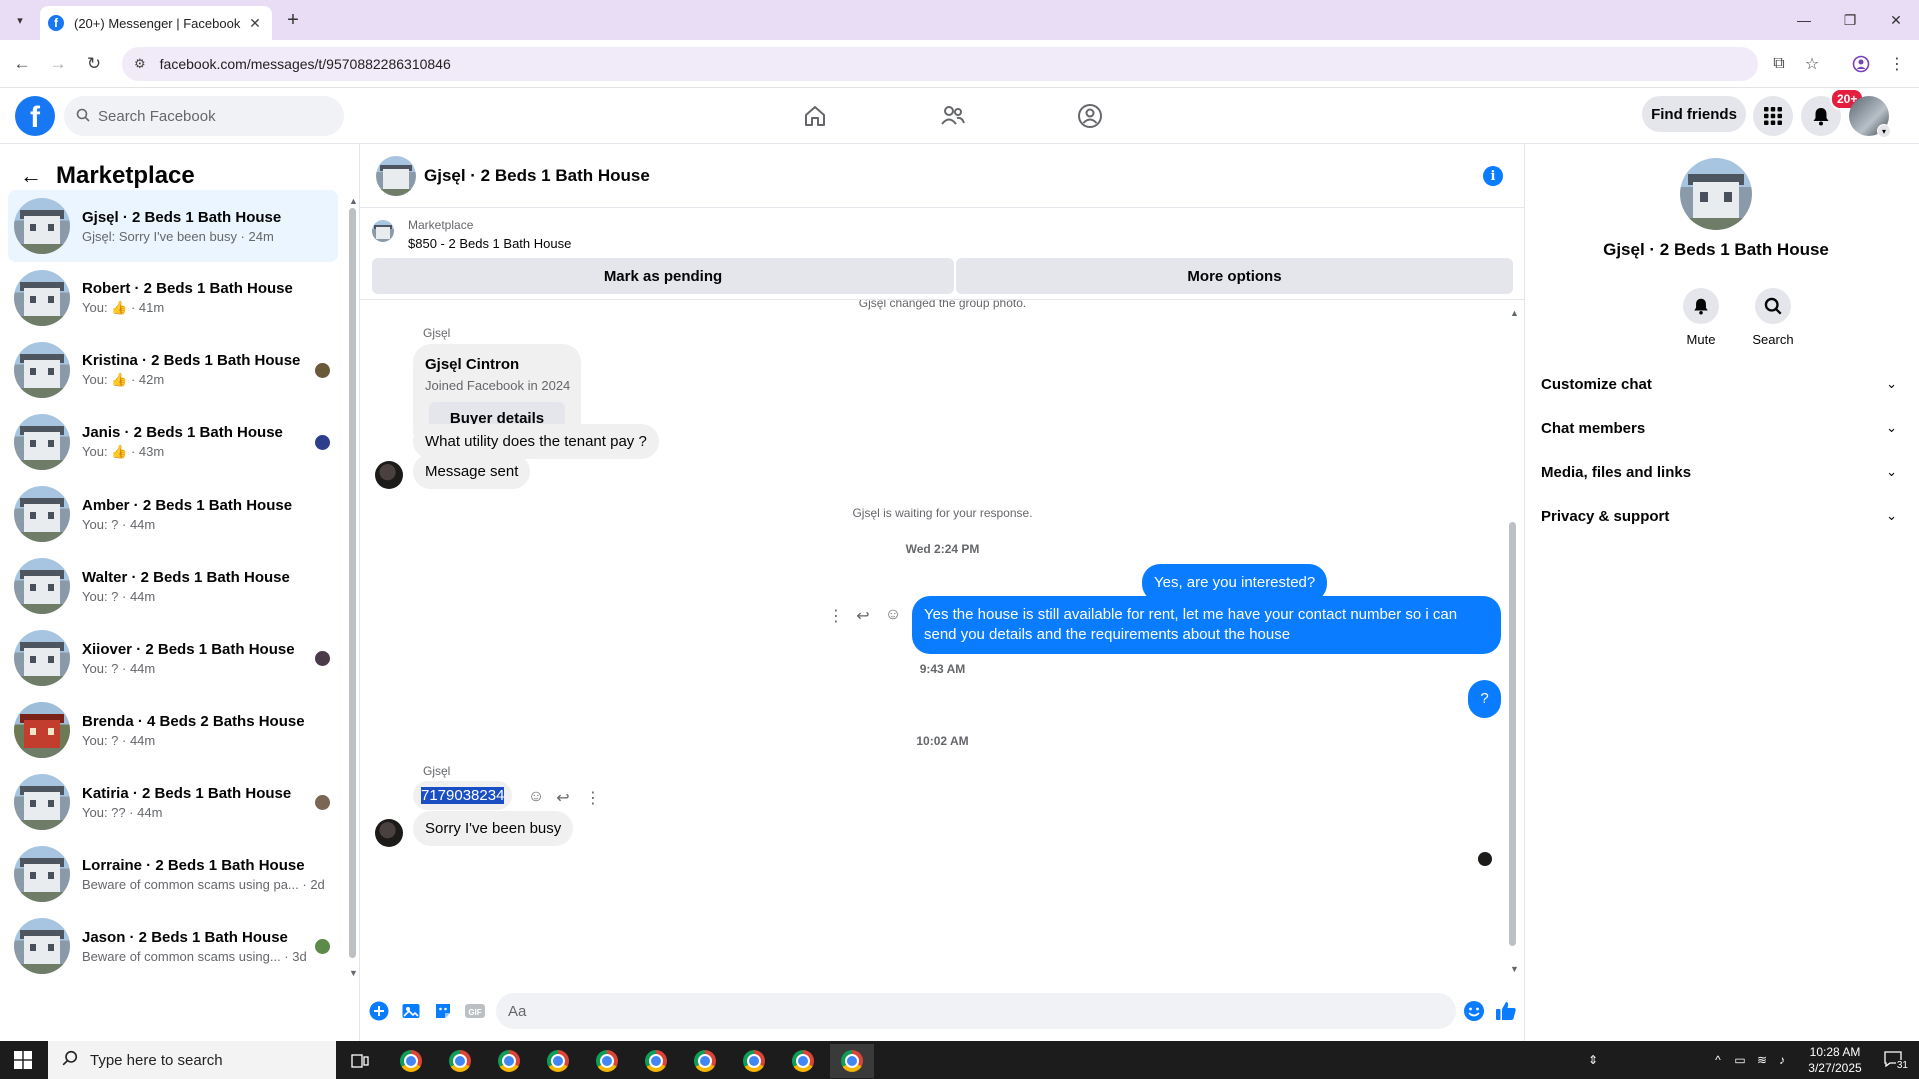 The height and width of the screenshot is (1079, 1919). I want to click on install-app-icon: ⧉, so click(1779, 64).